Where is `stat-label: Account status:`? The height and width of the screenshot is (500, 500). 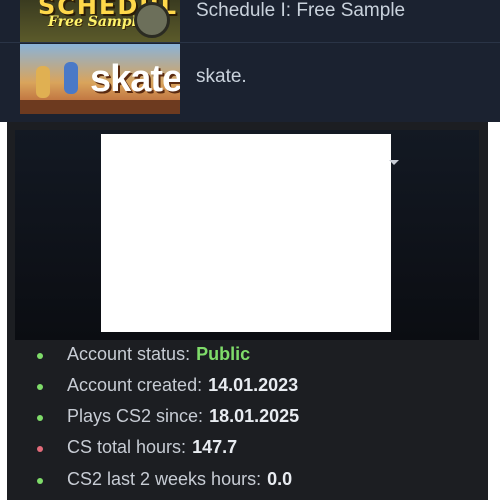 stat-label: Account status: is located at coordinates (129, 354).